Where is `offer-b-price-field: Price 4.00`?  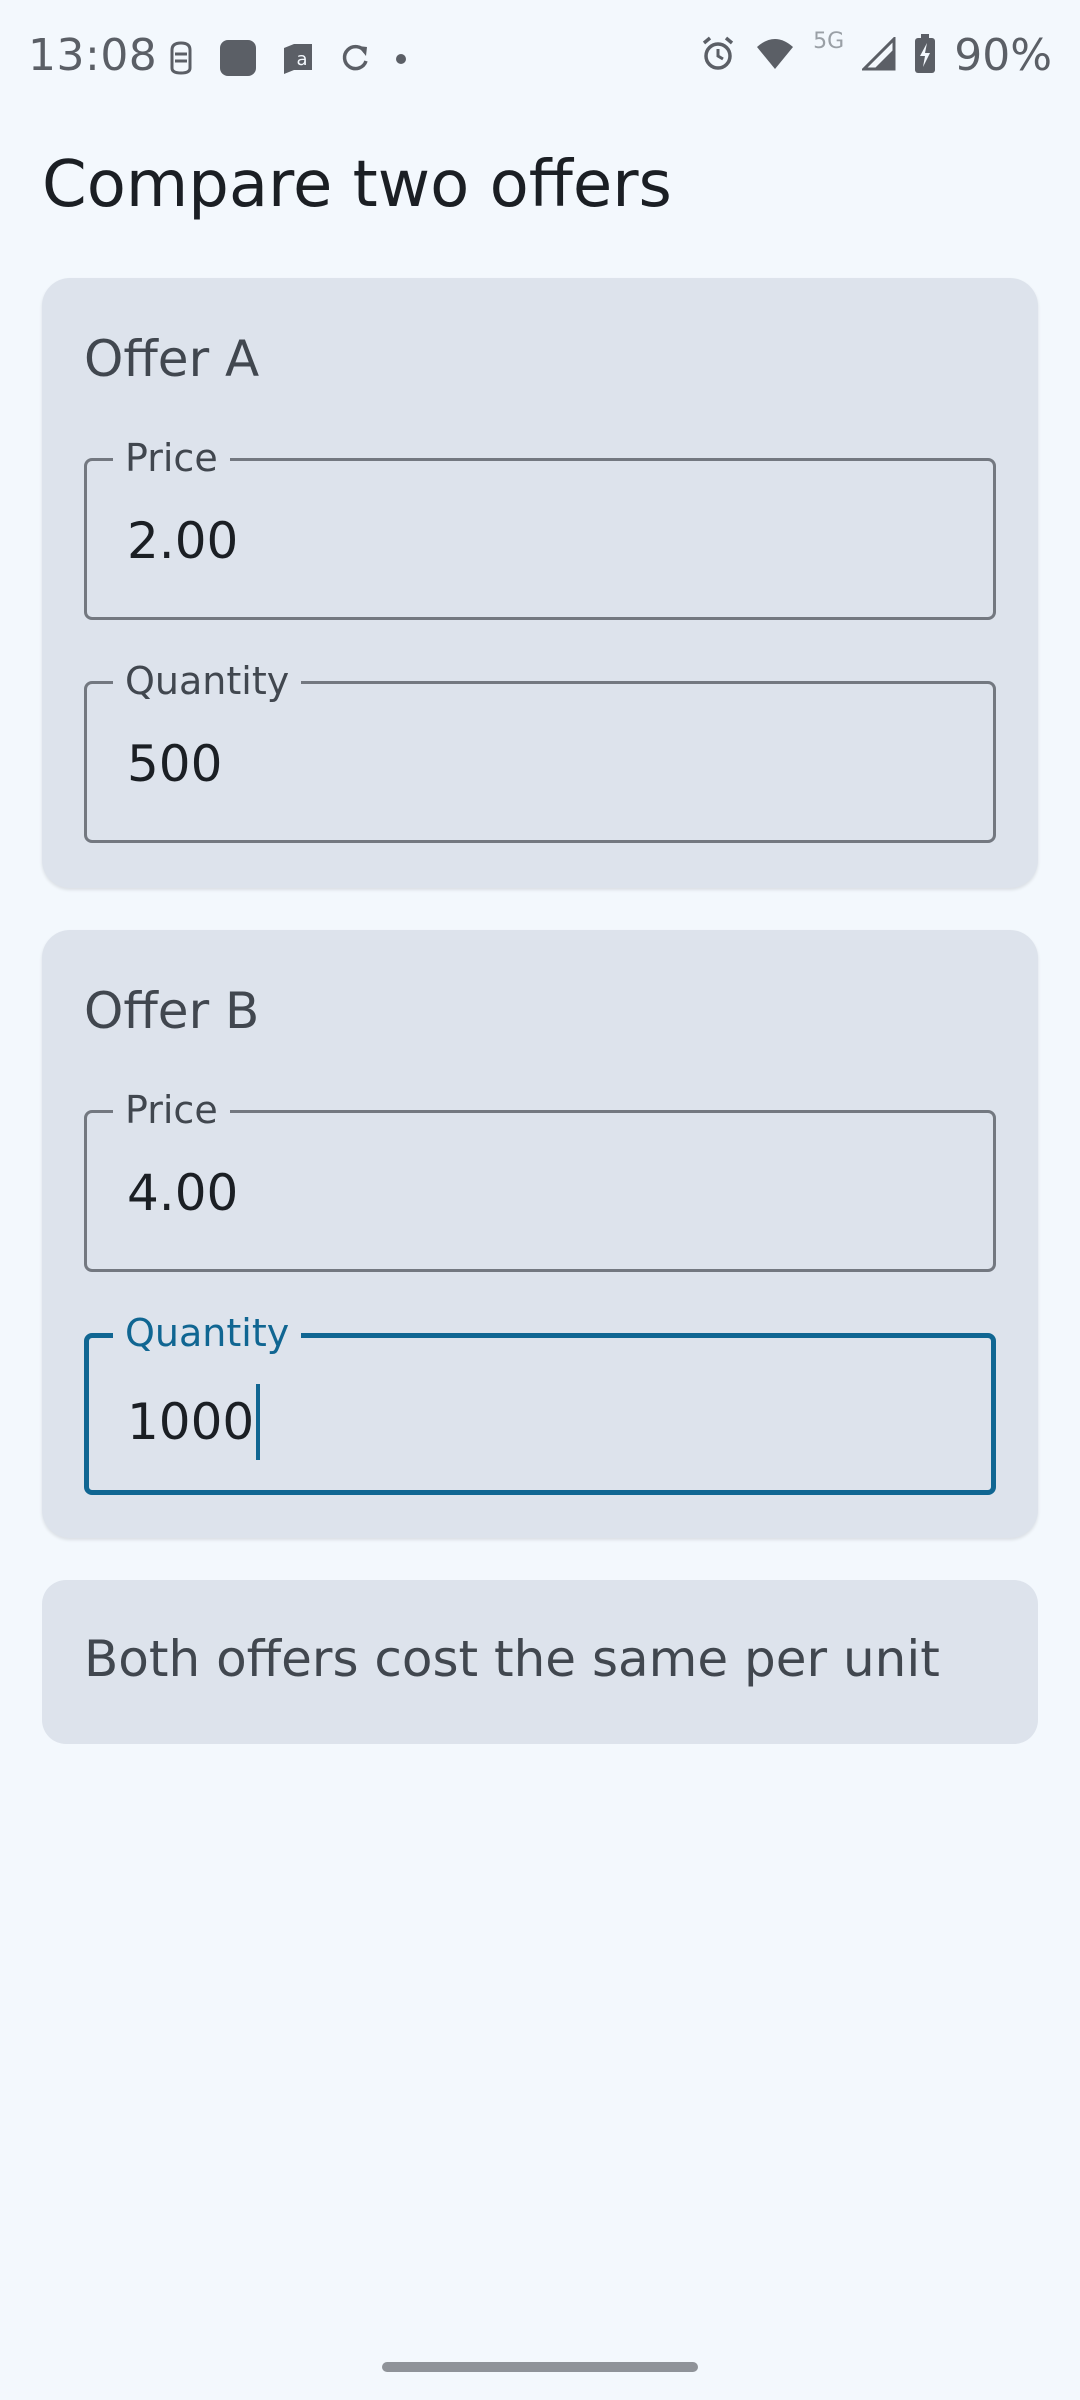
offer-b-price-field: Price 4.00 is located at coordinates (540, 1179).